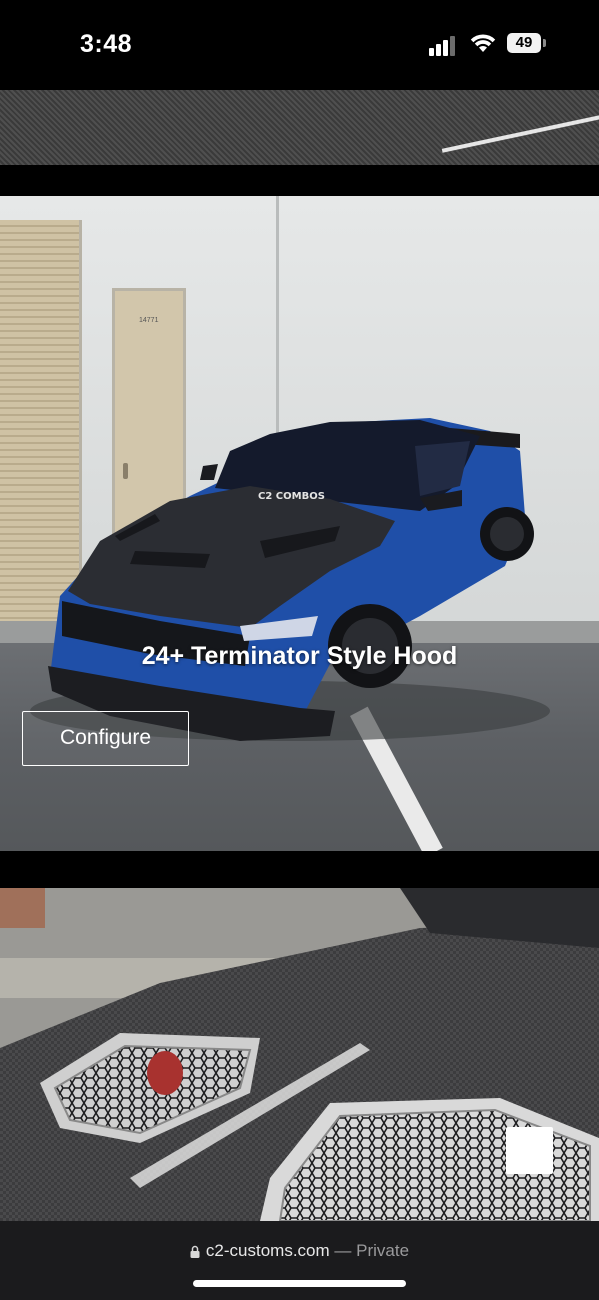 The width and height of the screenshot is (599, 1300). Describe the element at coordinates (520, 130) in the screenshot. I see `hood-stripe` at that location.